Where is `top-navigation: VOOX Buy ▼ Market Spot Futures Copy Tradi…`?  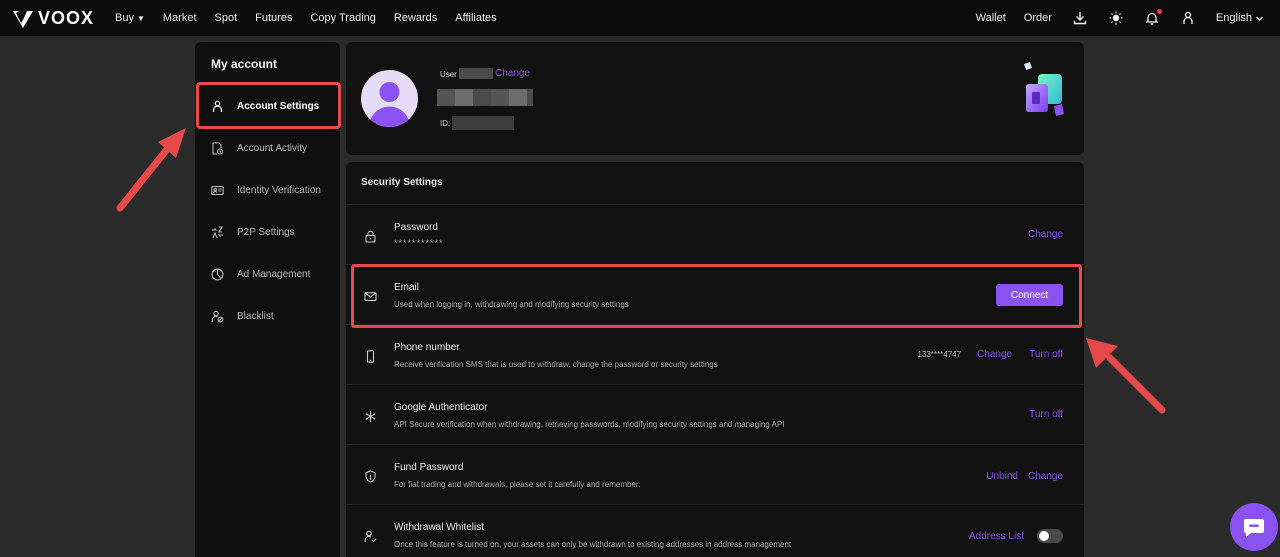
top-navigation: VOOX Buy ▼ Market Spot Futures Copy Tradi… is located at coordinates (640, 18).